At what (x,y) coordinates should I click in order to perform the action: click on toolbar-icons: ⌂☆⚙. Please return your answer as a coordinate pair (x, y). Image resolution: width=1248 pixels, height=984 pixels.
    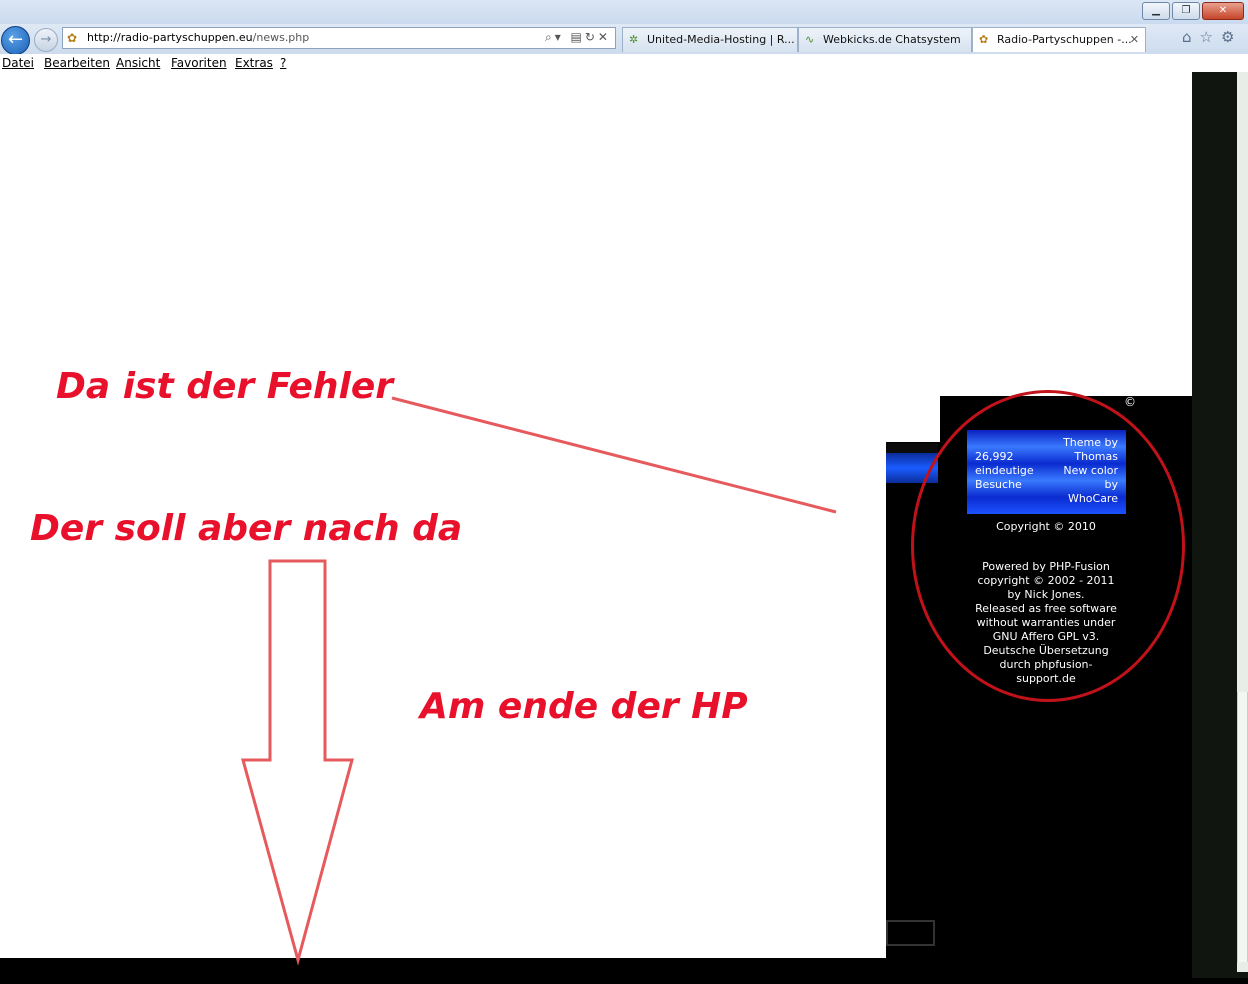
    Looking at the image, I should click on (1212, 37).